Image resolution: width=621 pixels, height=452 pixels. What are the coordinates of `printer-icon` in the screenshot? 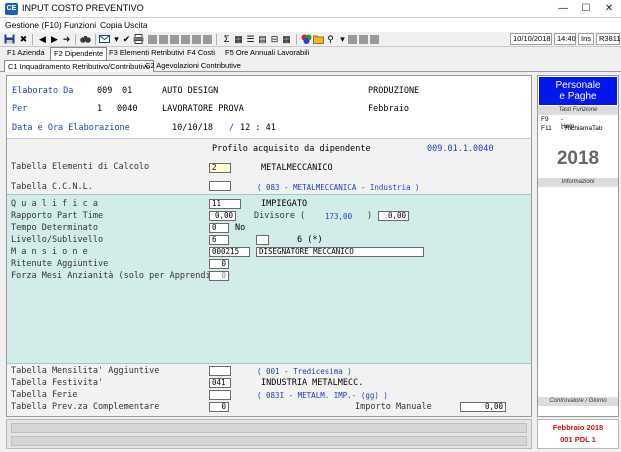 It's located at (138, 39).